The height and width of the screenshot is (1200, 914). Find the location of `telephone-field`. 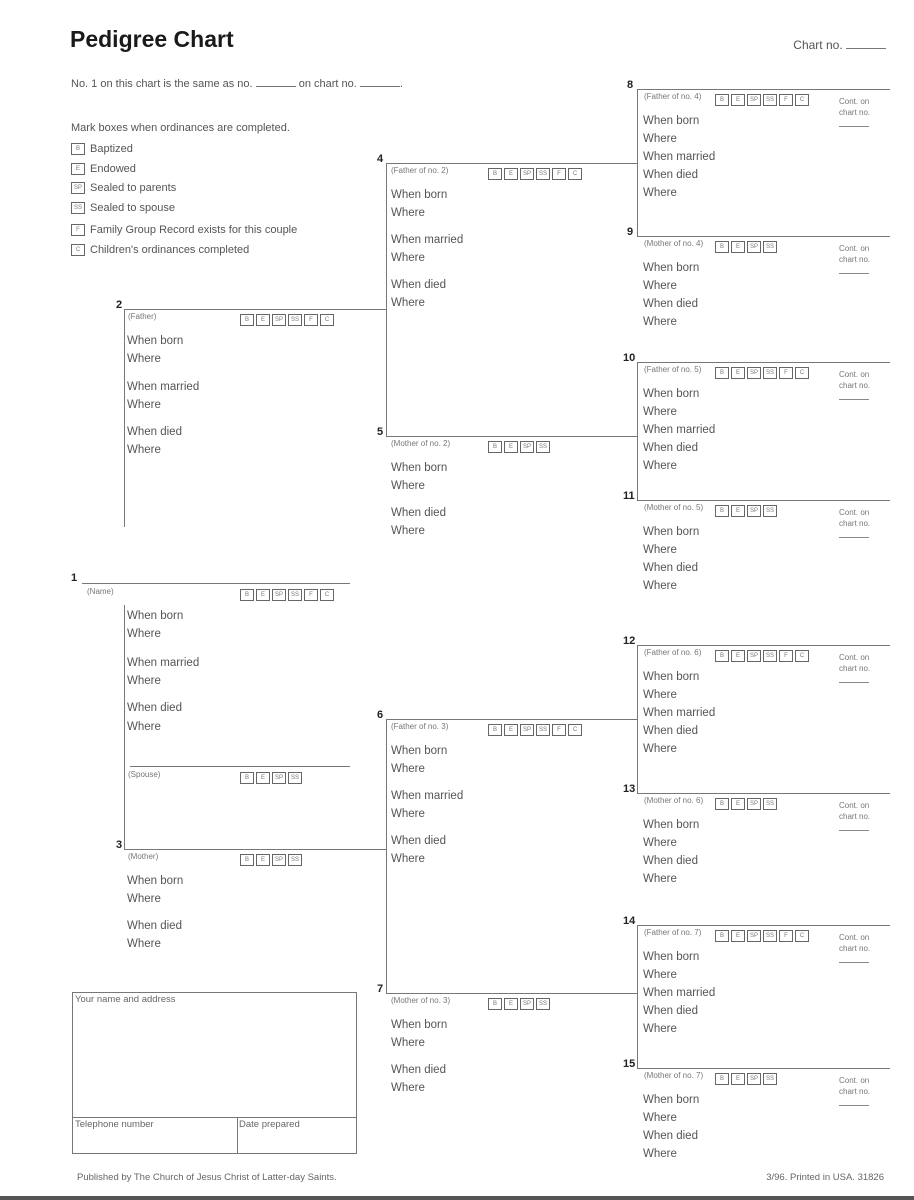

telephone-field is located at coordinates (155, 1135).